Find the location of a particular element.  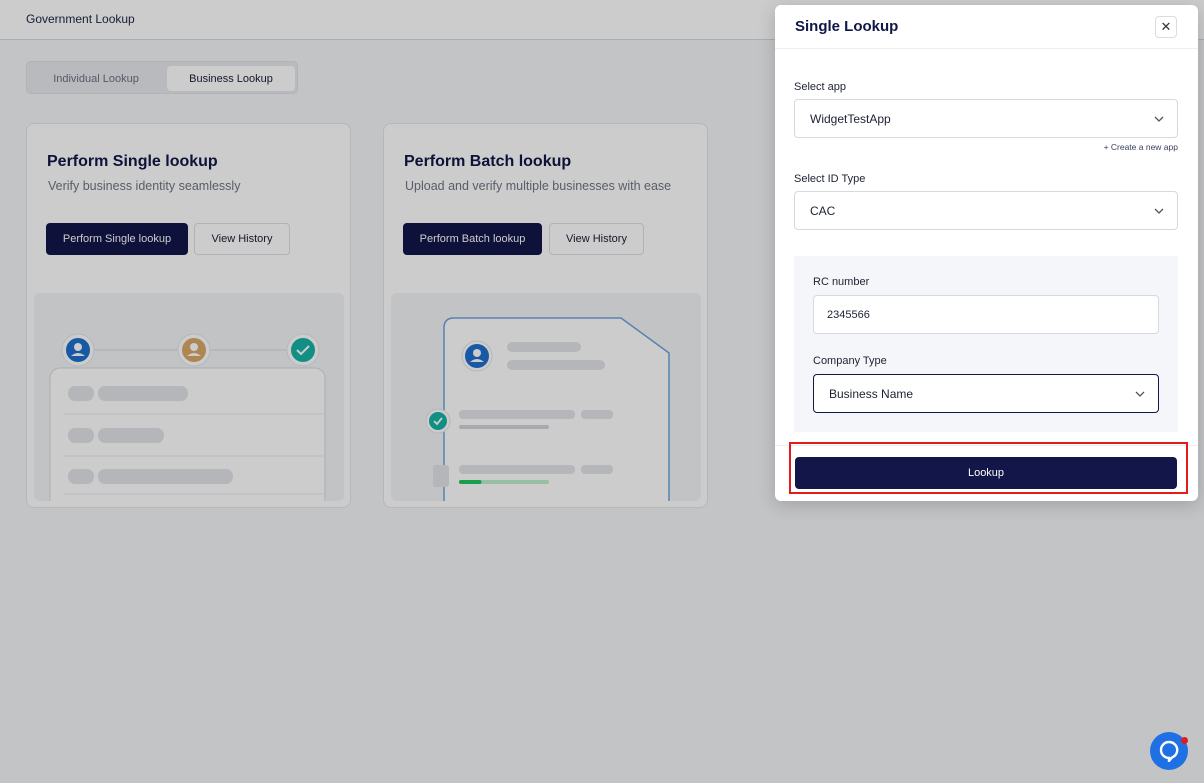

select-app-dropdown: WidgetTestApp is located at coordinates (986, 118).